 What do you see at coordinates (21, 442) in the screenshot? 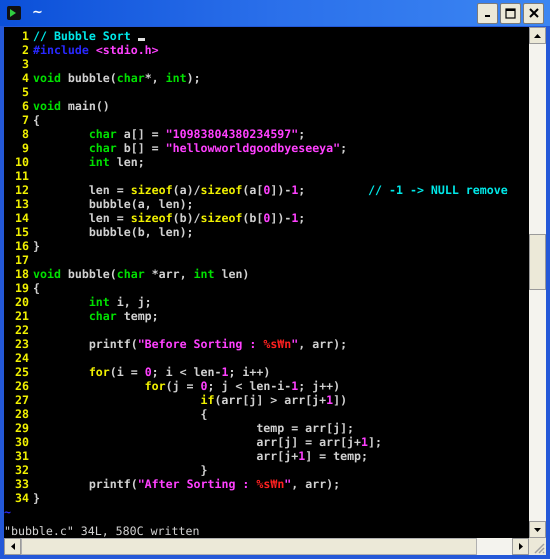
I see `line-number: 30` at bounding box center [21, 442].